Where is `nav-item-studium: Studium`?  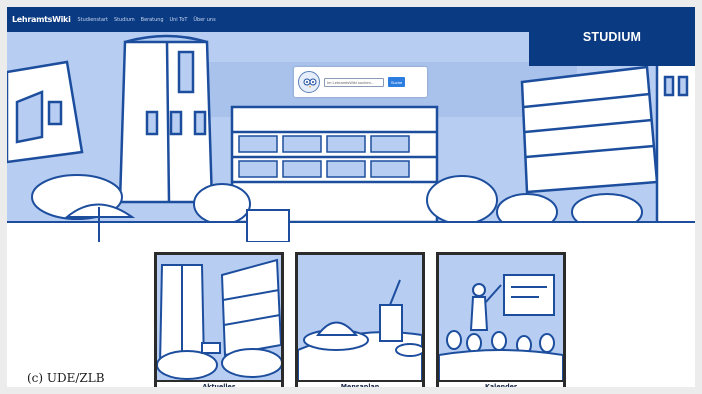
nav-item-studium: Studium is located at coordinates (124, 20).